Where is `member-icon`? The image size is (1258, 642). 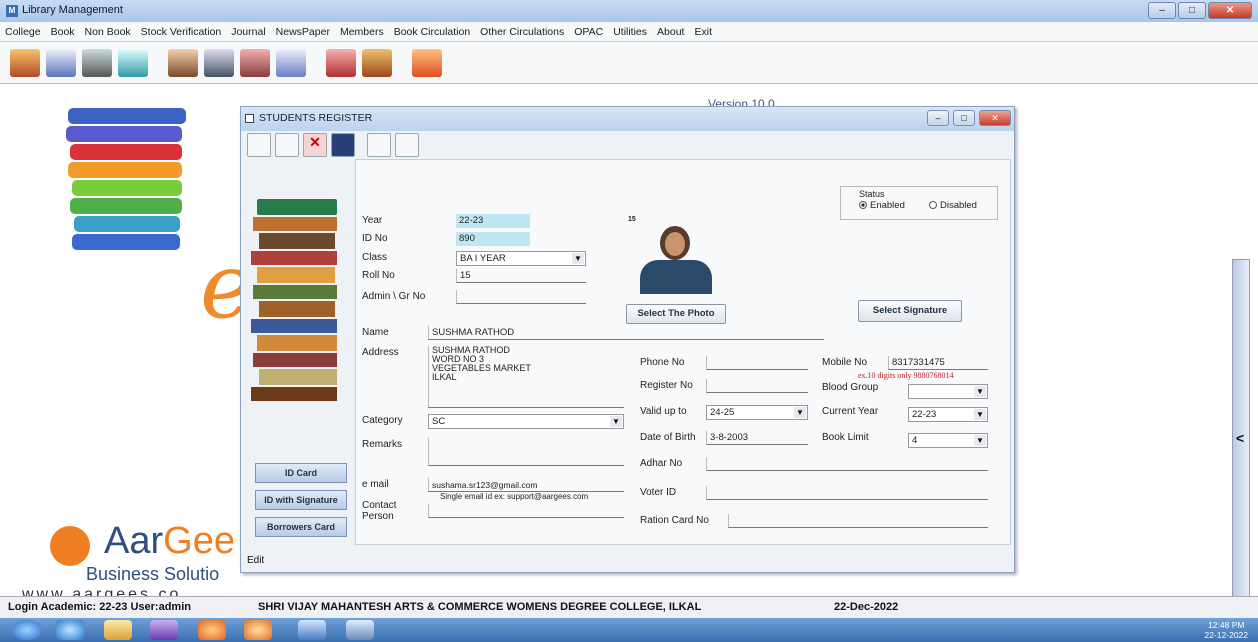
member-icon is located at coordinates (97, 63).